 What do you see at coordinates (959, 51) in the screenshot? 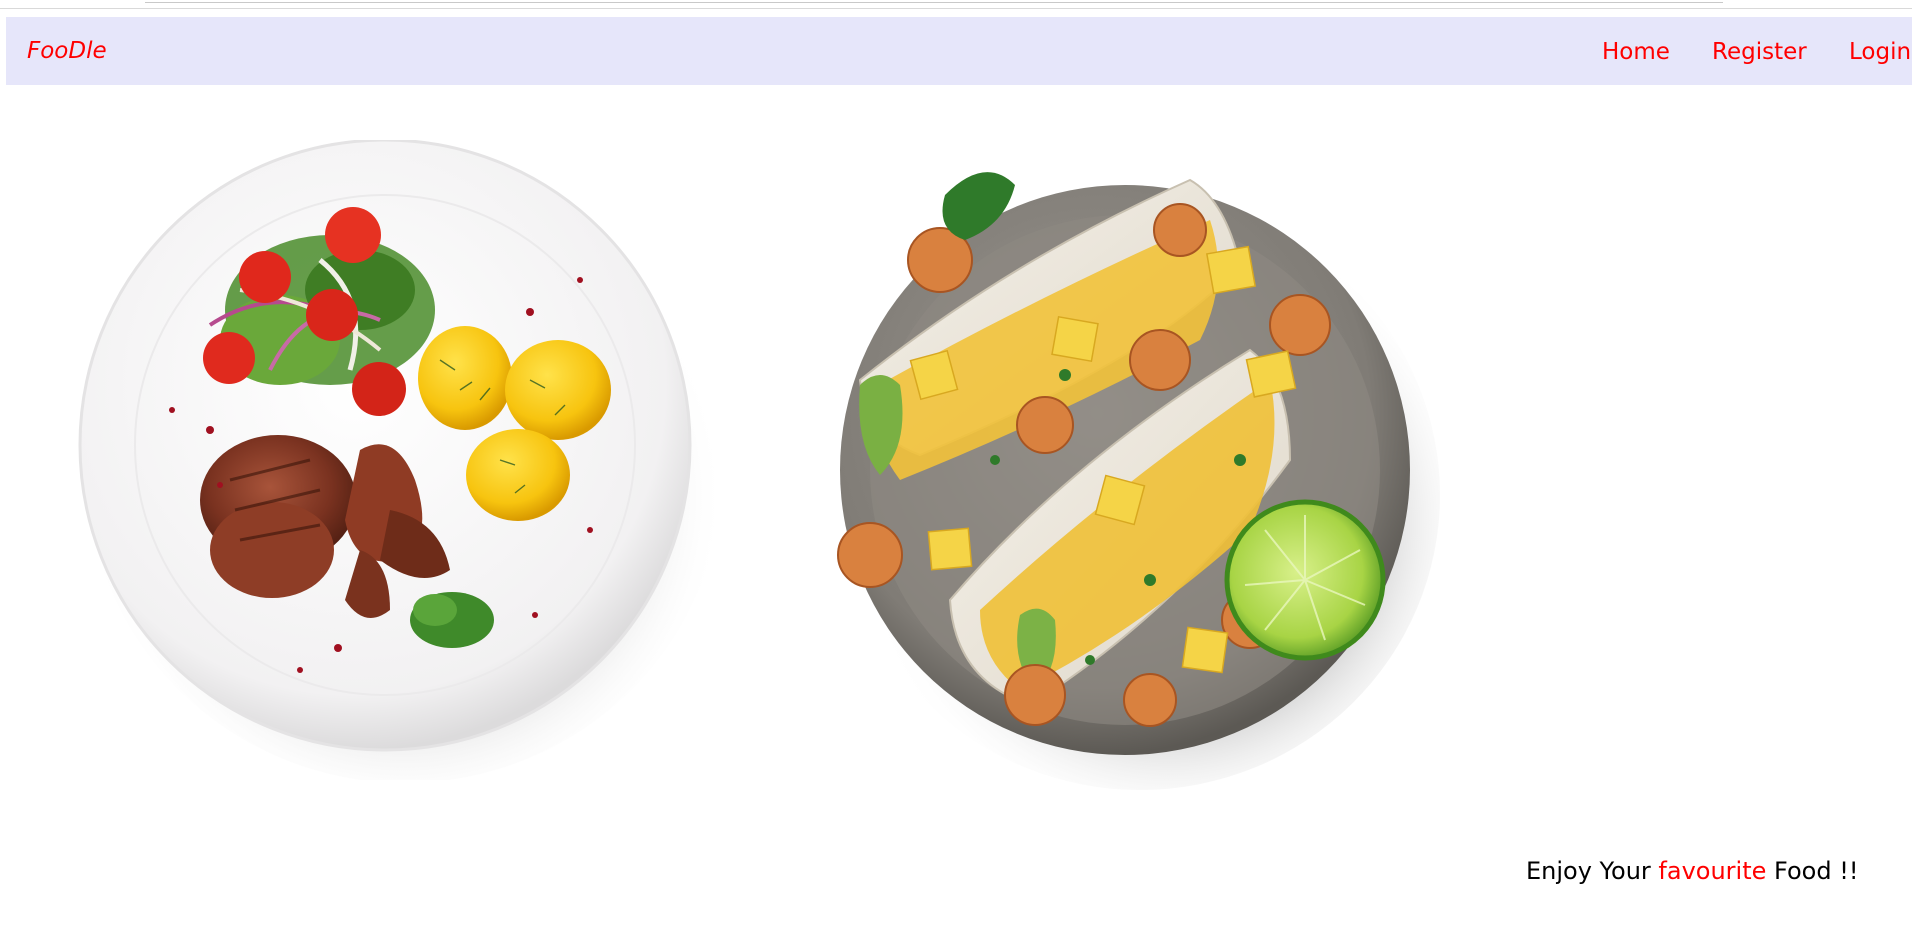
I see `navbar: FooDle Home Register Login` at bounding box center [959, 51].